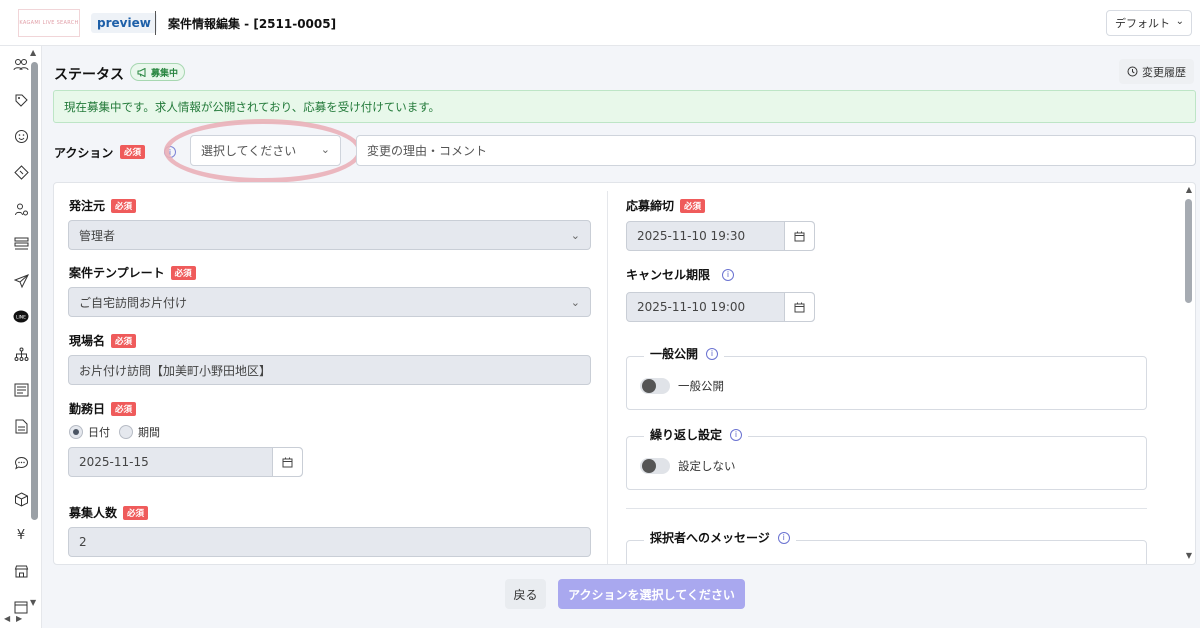 The width and height of the screenshot is (1200, 628). I want to click on public-legend: 一般公開 i, so click(684, 353).